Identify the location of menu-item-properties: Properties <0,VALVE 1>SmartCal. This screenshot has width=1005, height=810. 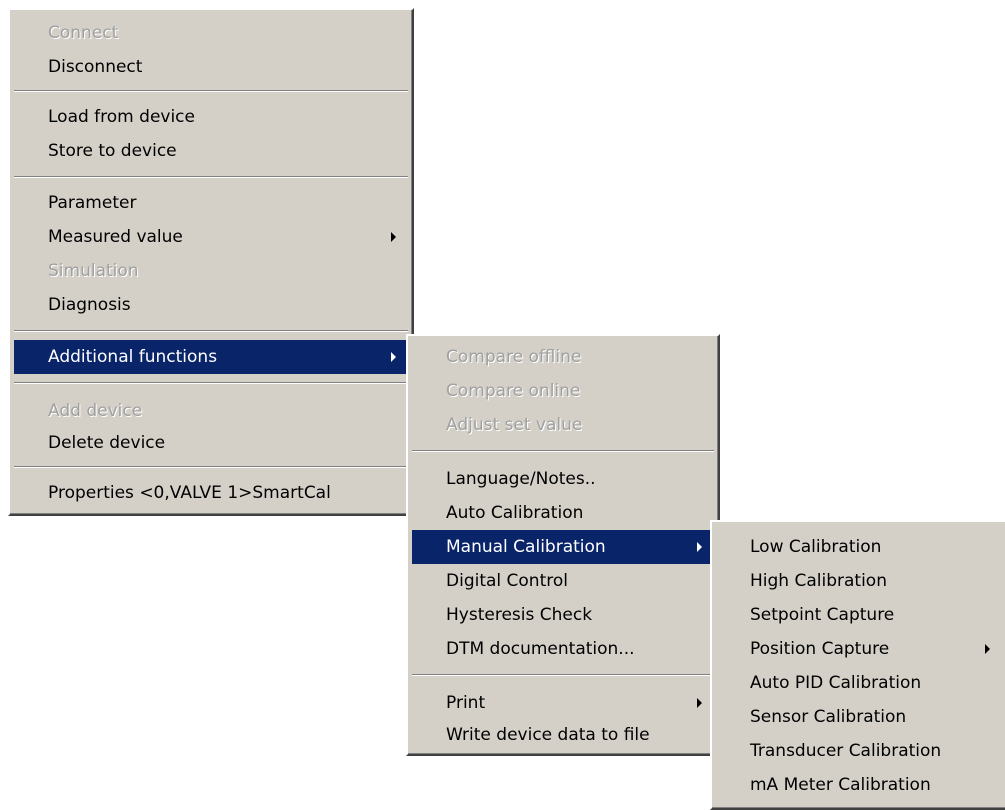
(211, 493).